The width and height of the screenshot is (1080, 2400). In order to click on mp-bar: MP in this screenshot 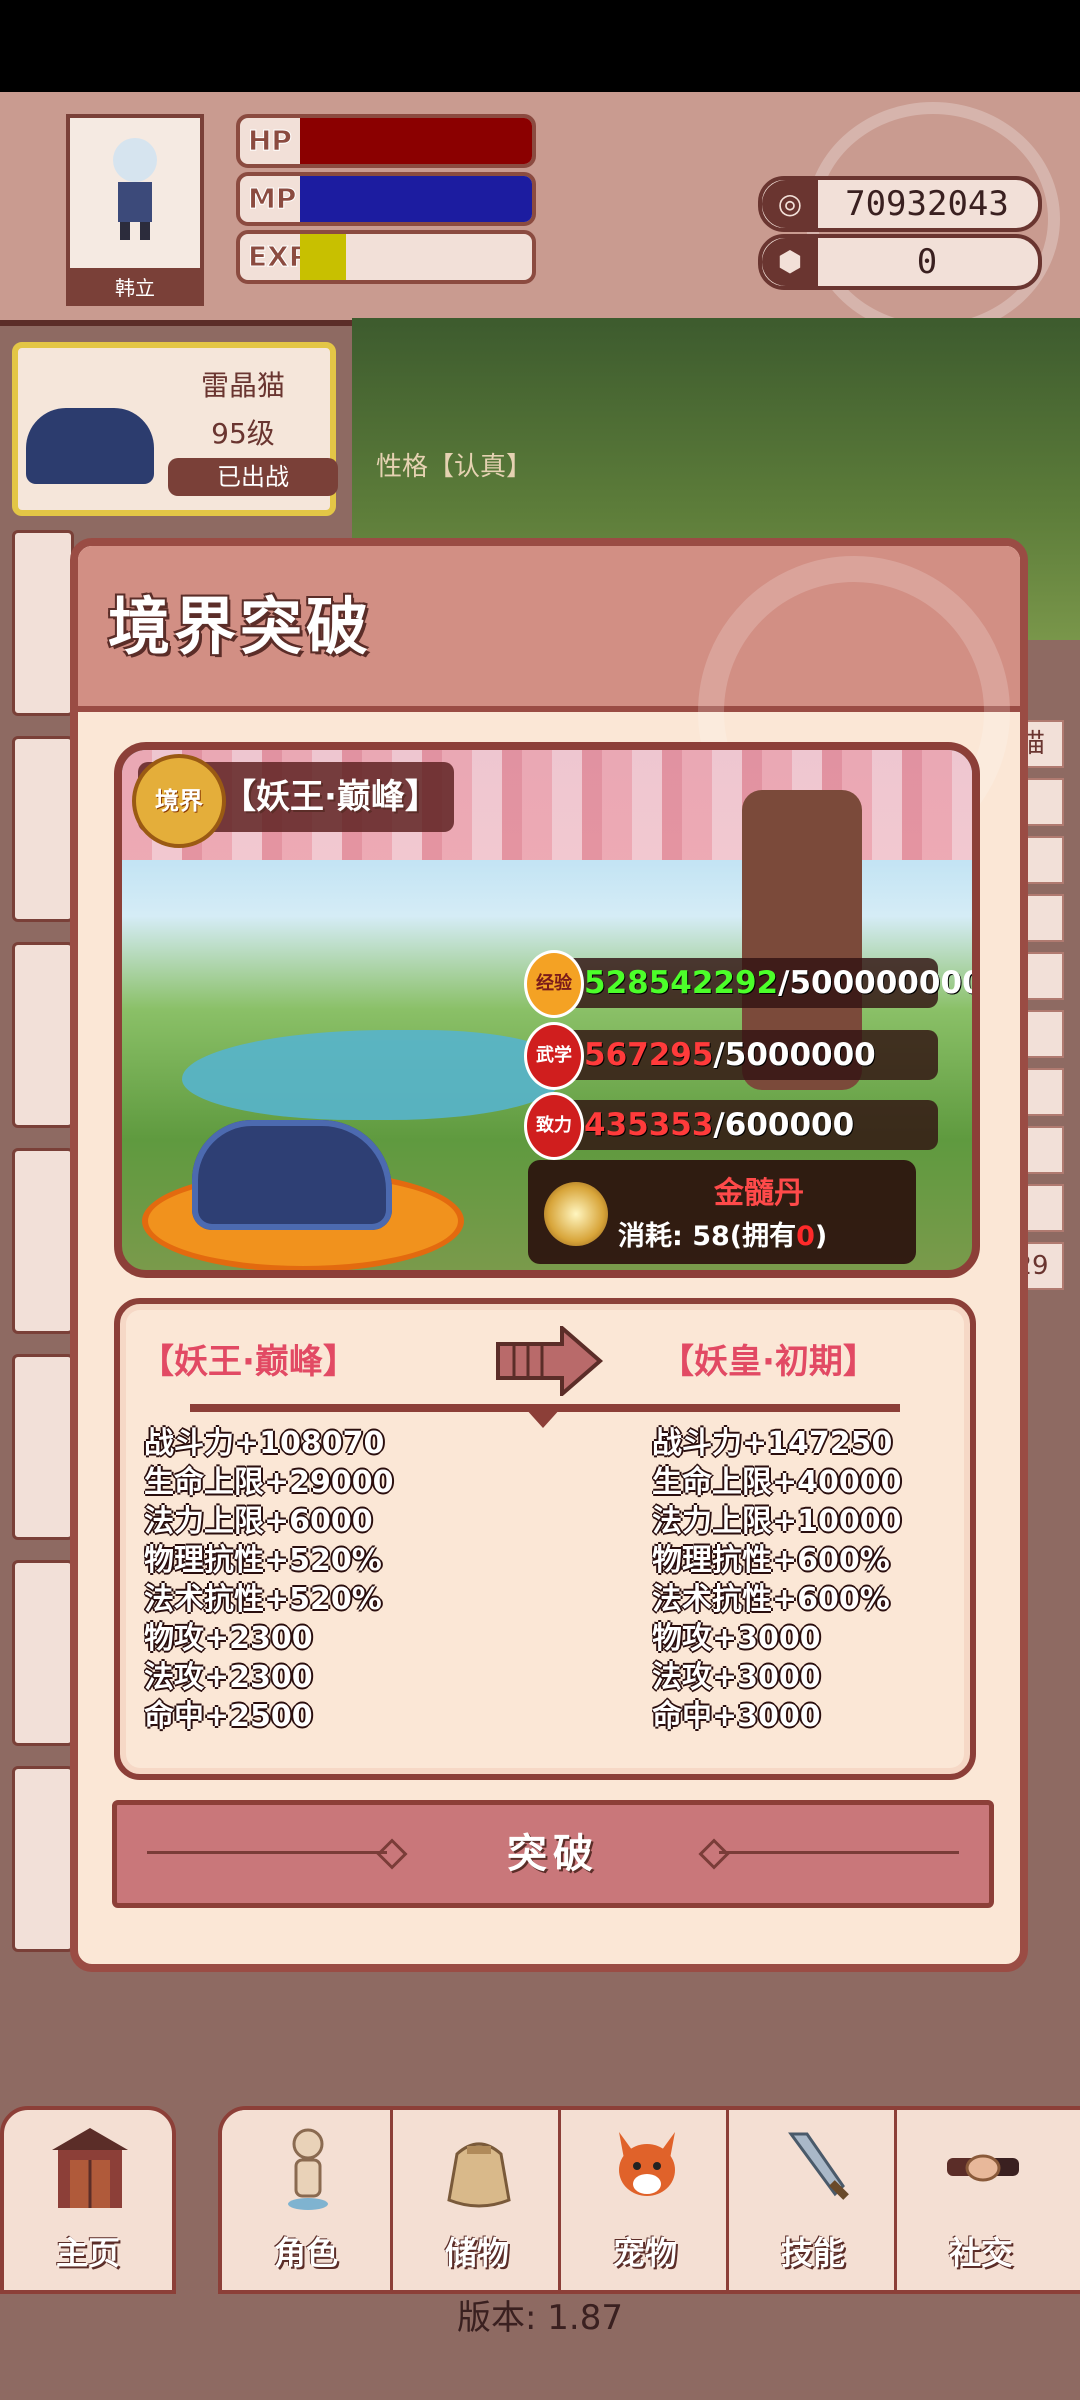, I will do `click(386, 199)`.